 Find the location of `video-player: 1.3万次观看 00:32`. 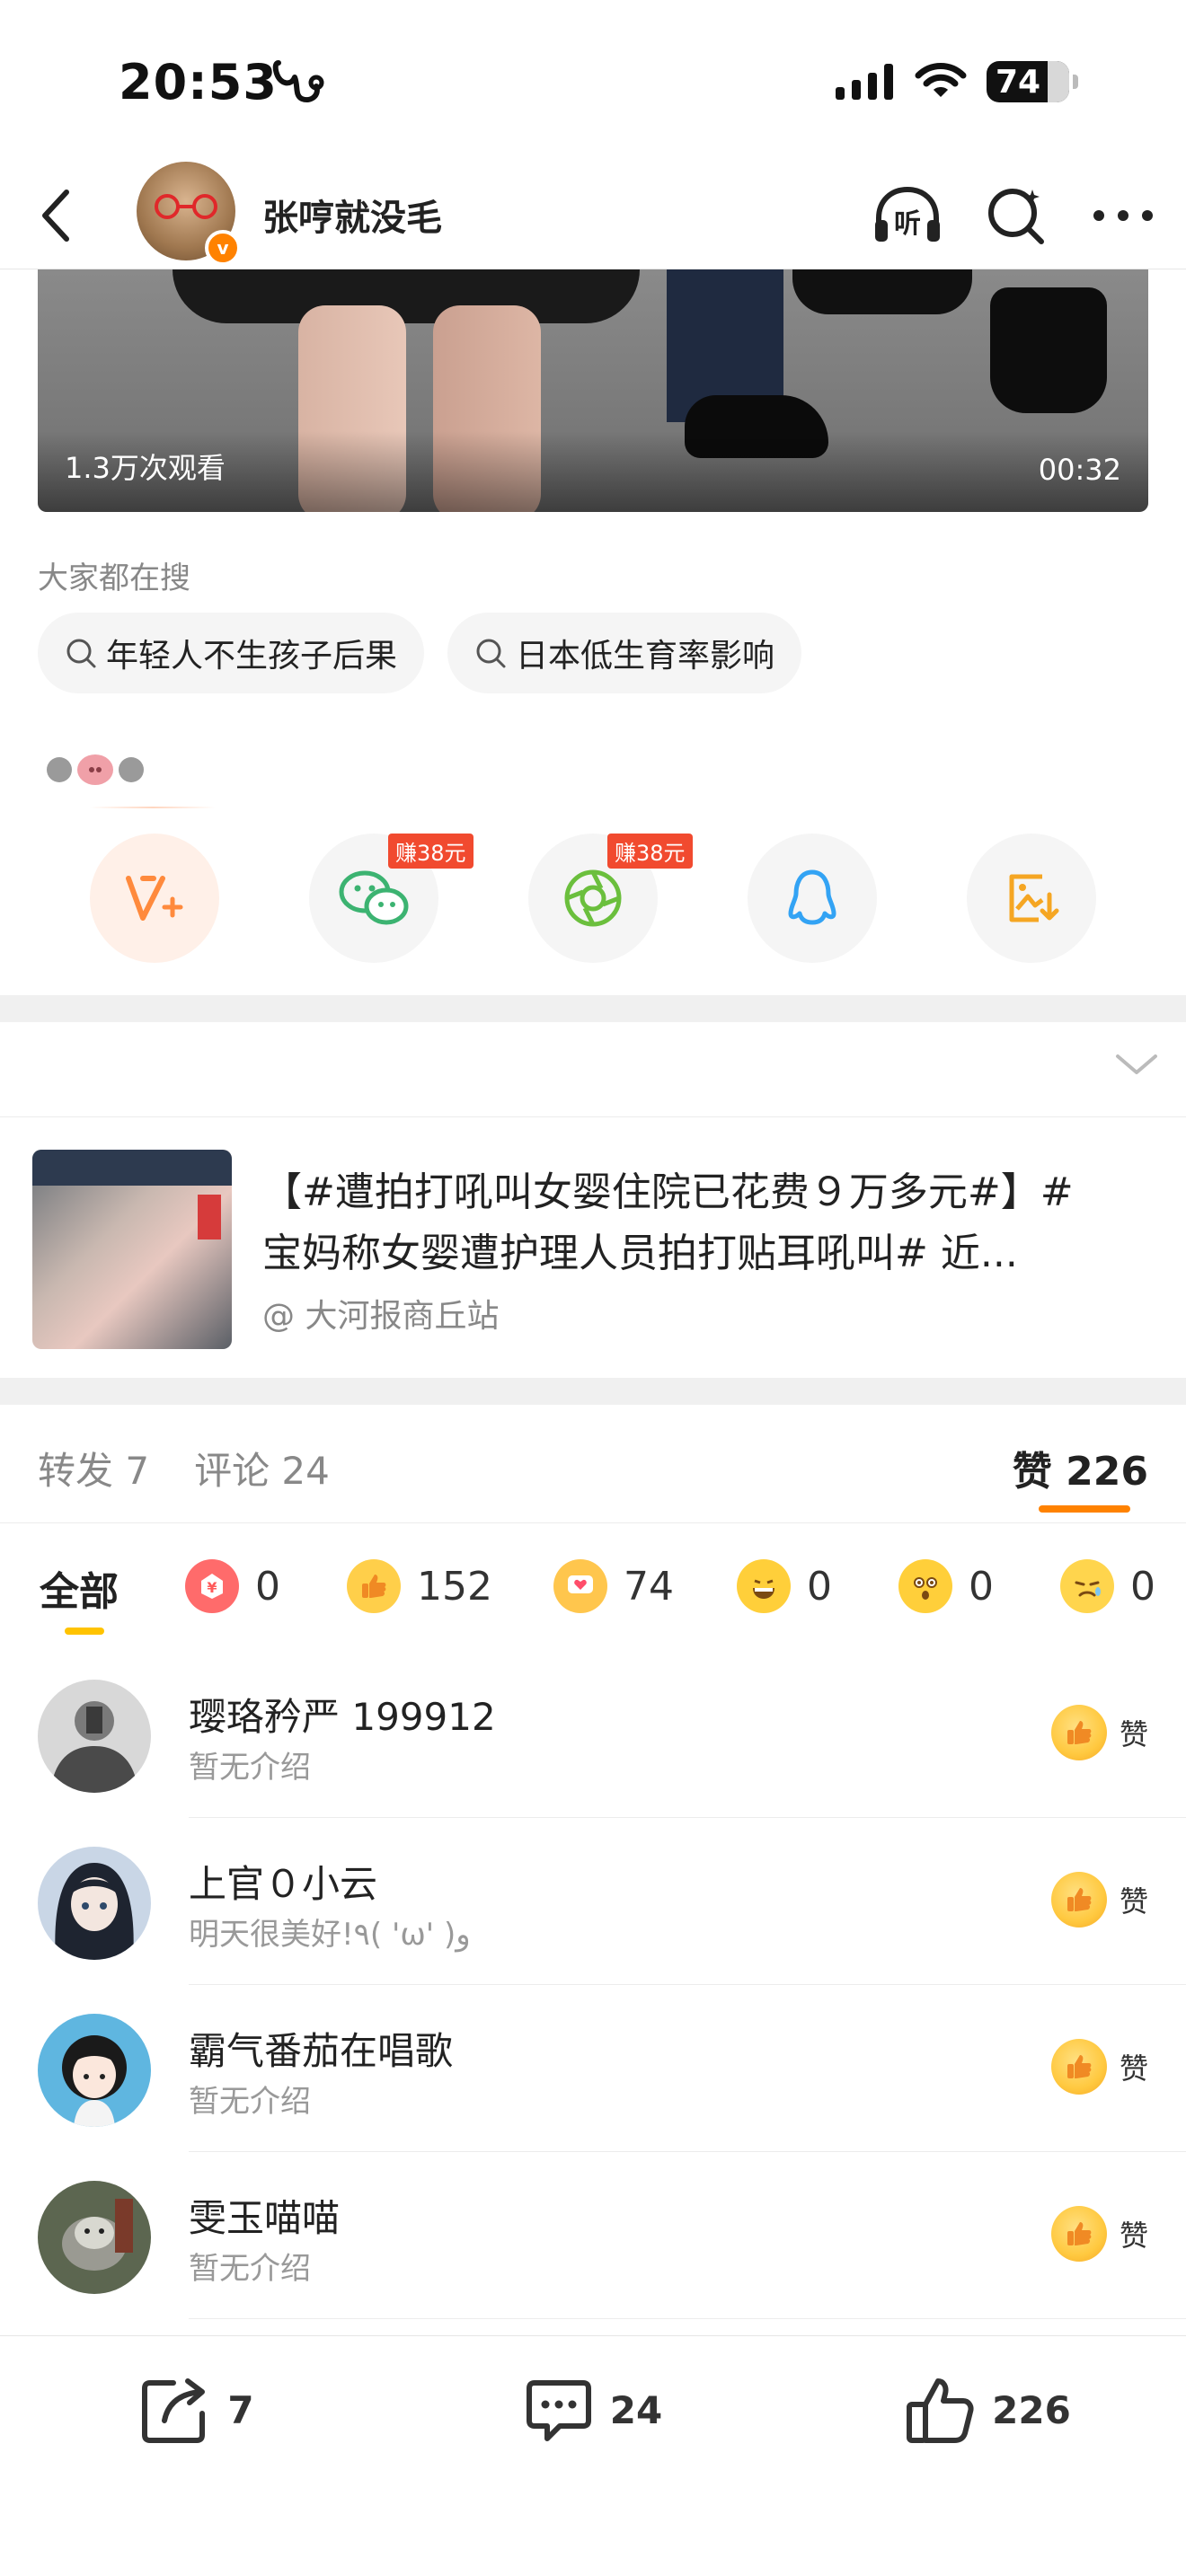

video-player: 1.3万次观看 00:32 is located at coordinates (593, 390).